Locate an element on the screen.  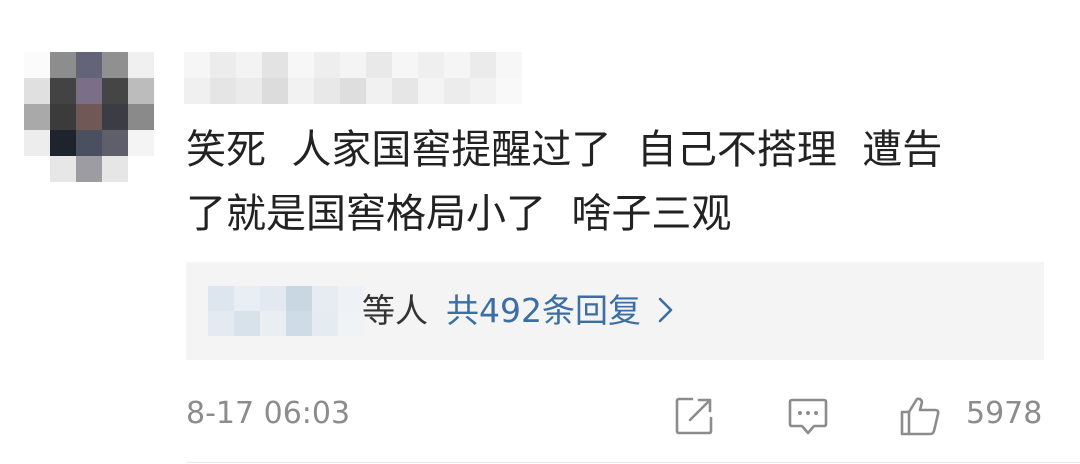
like-icon is located at coordinates (920, 416).